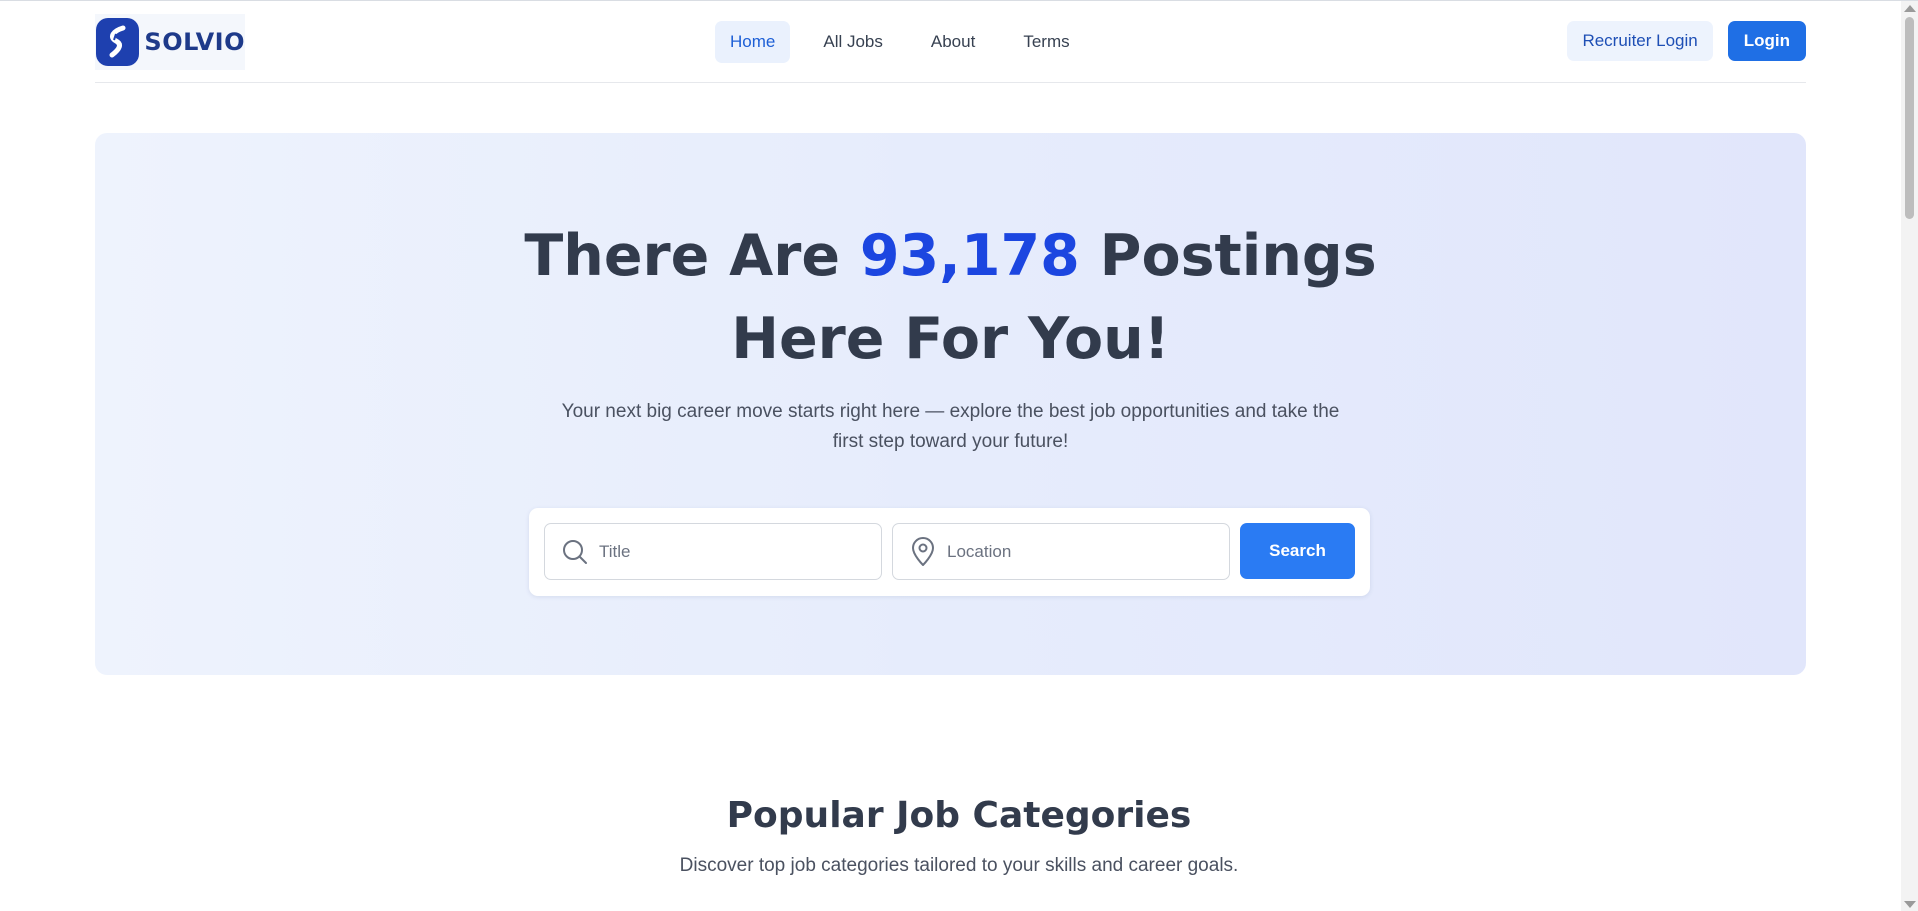  What do you see at coordinates (118, 42) in the screenshot?
I see `solvio-logo-icon` at bounding box center [118, 42].